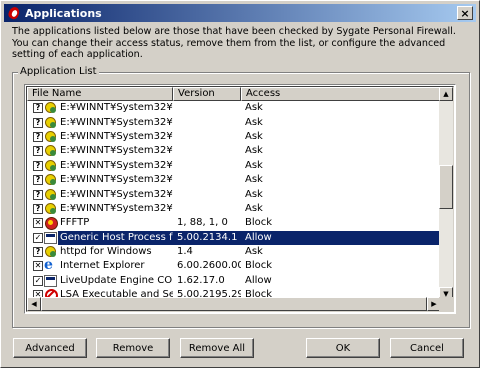 Image resolution: width=480 pixels, height=368 pixels. What do you see at coordinates (427, 348) in the screenshot?
I see `cancel-button: Cancel` at bounding box center [427, 348].